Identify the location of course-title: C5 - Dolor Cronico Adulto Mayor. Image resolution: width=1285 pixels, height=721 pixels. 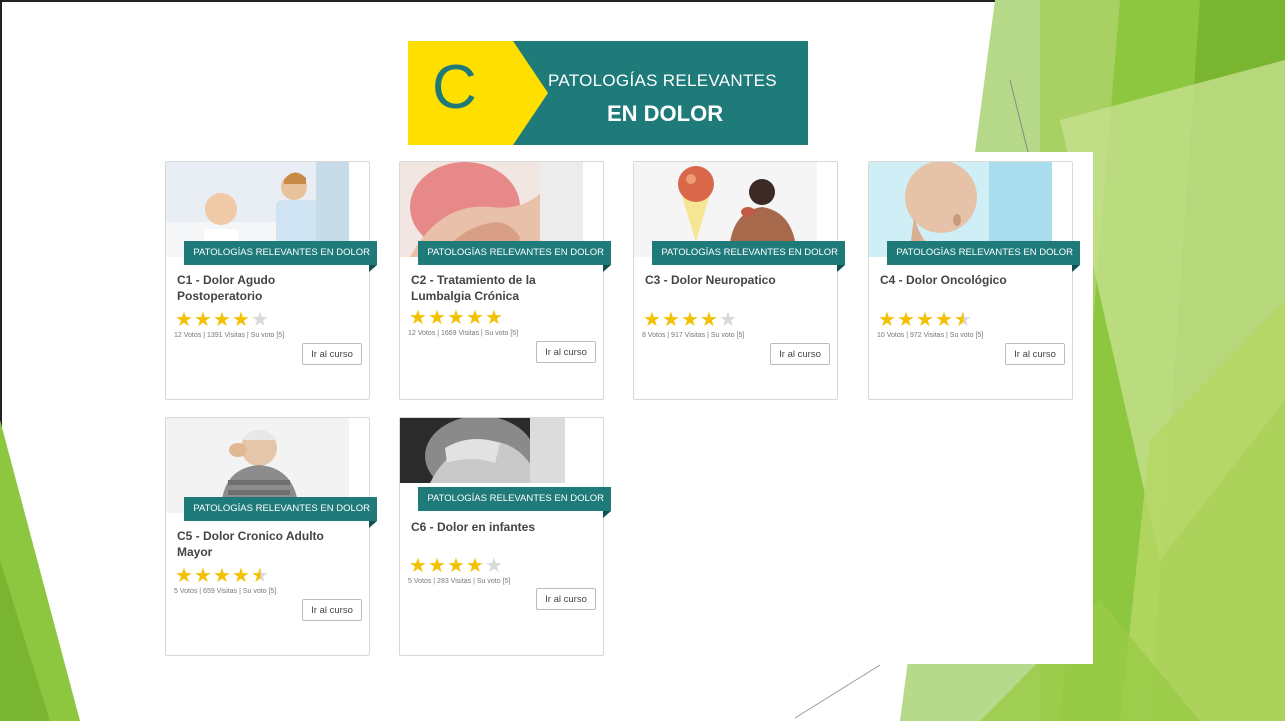
(269, 544).